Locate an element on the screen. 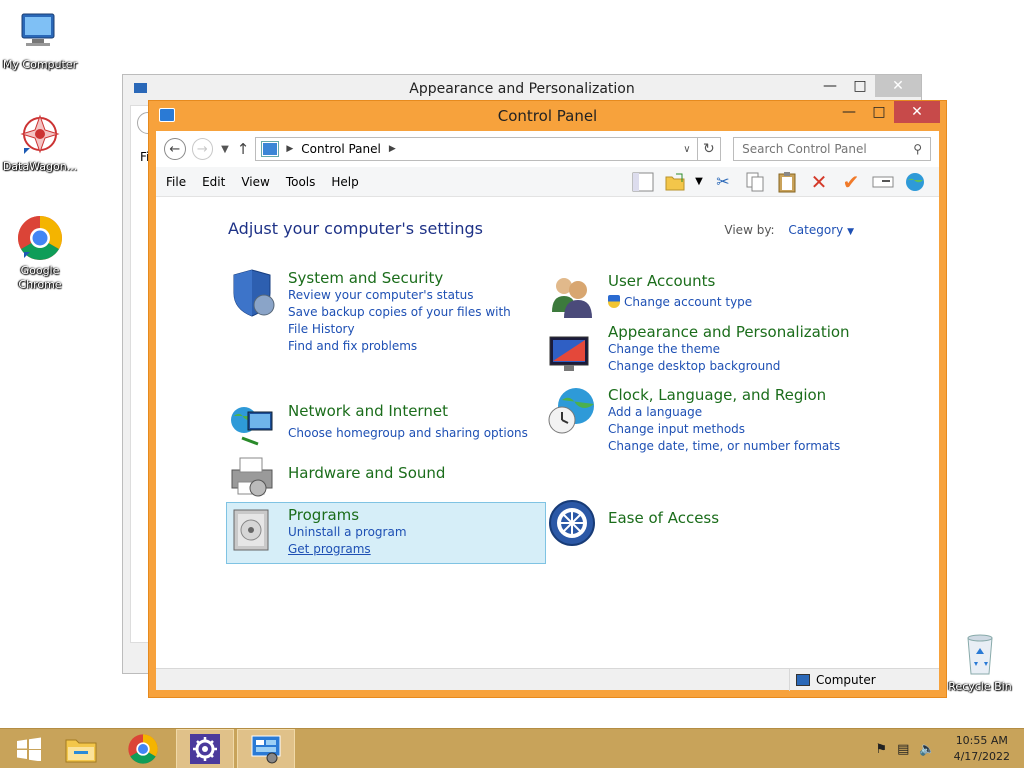 The height and width of the screenshot is (768, 1024). category-link: Choose homegroup and sharing options is located at coordinates (418, 433).